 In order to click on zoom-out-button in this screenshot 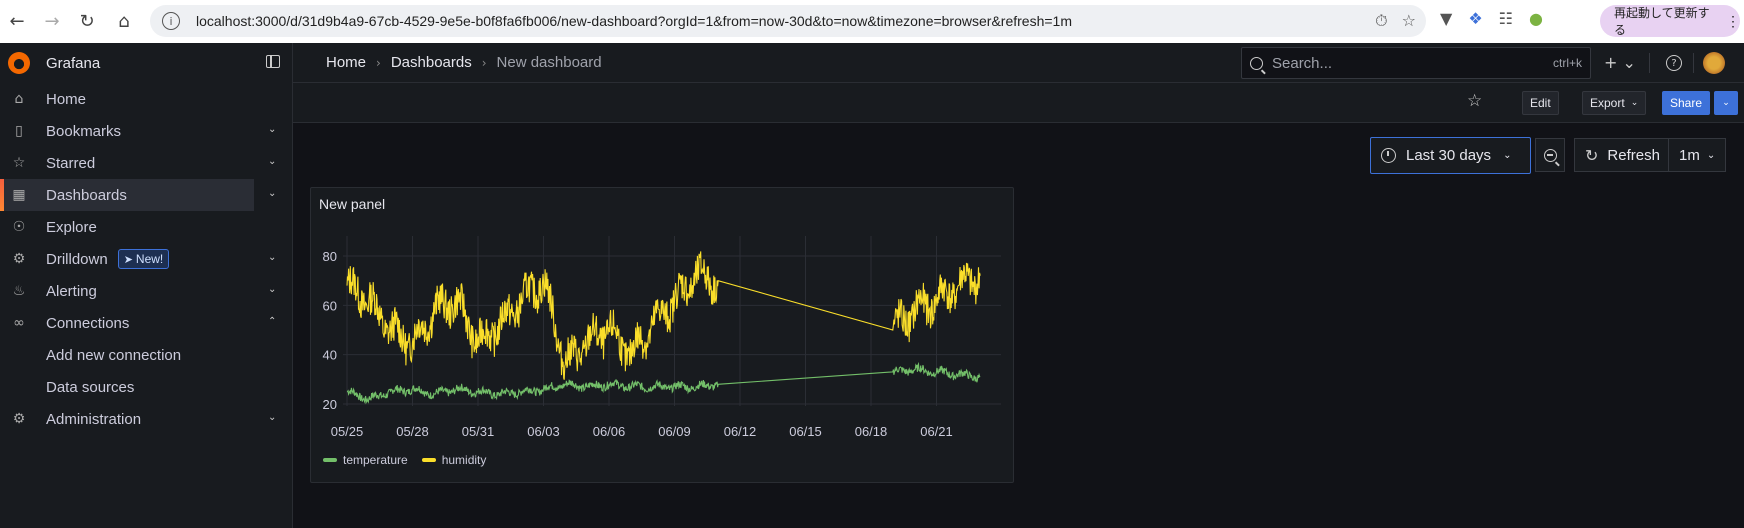, I will do `click(1550, 155)`.